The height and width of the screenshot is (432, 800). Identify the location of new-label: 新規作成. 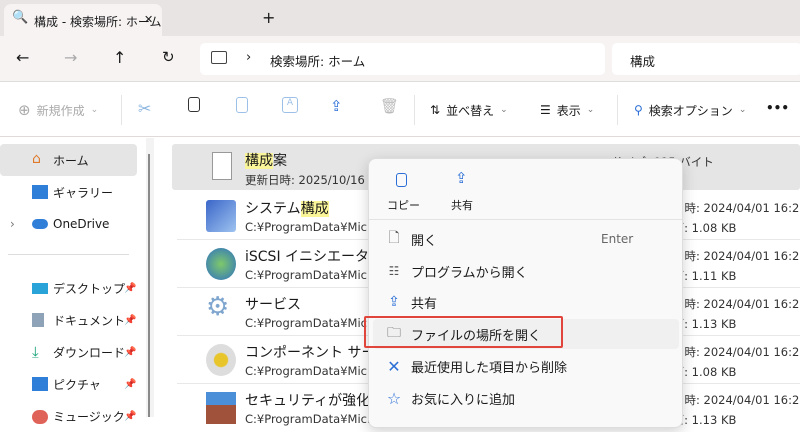
(60, 110).